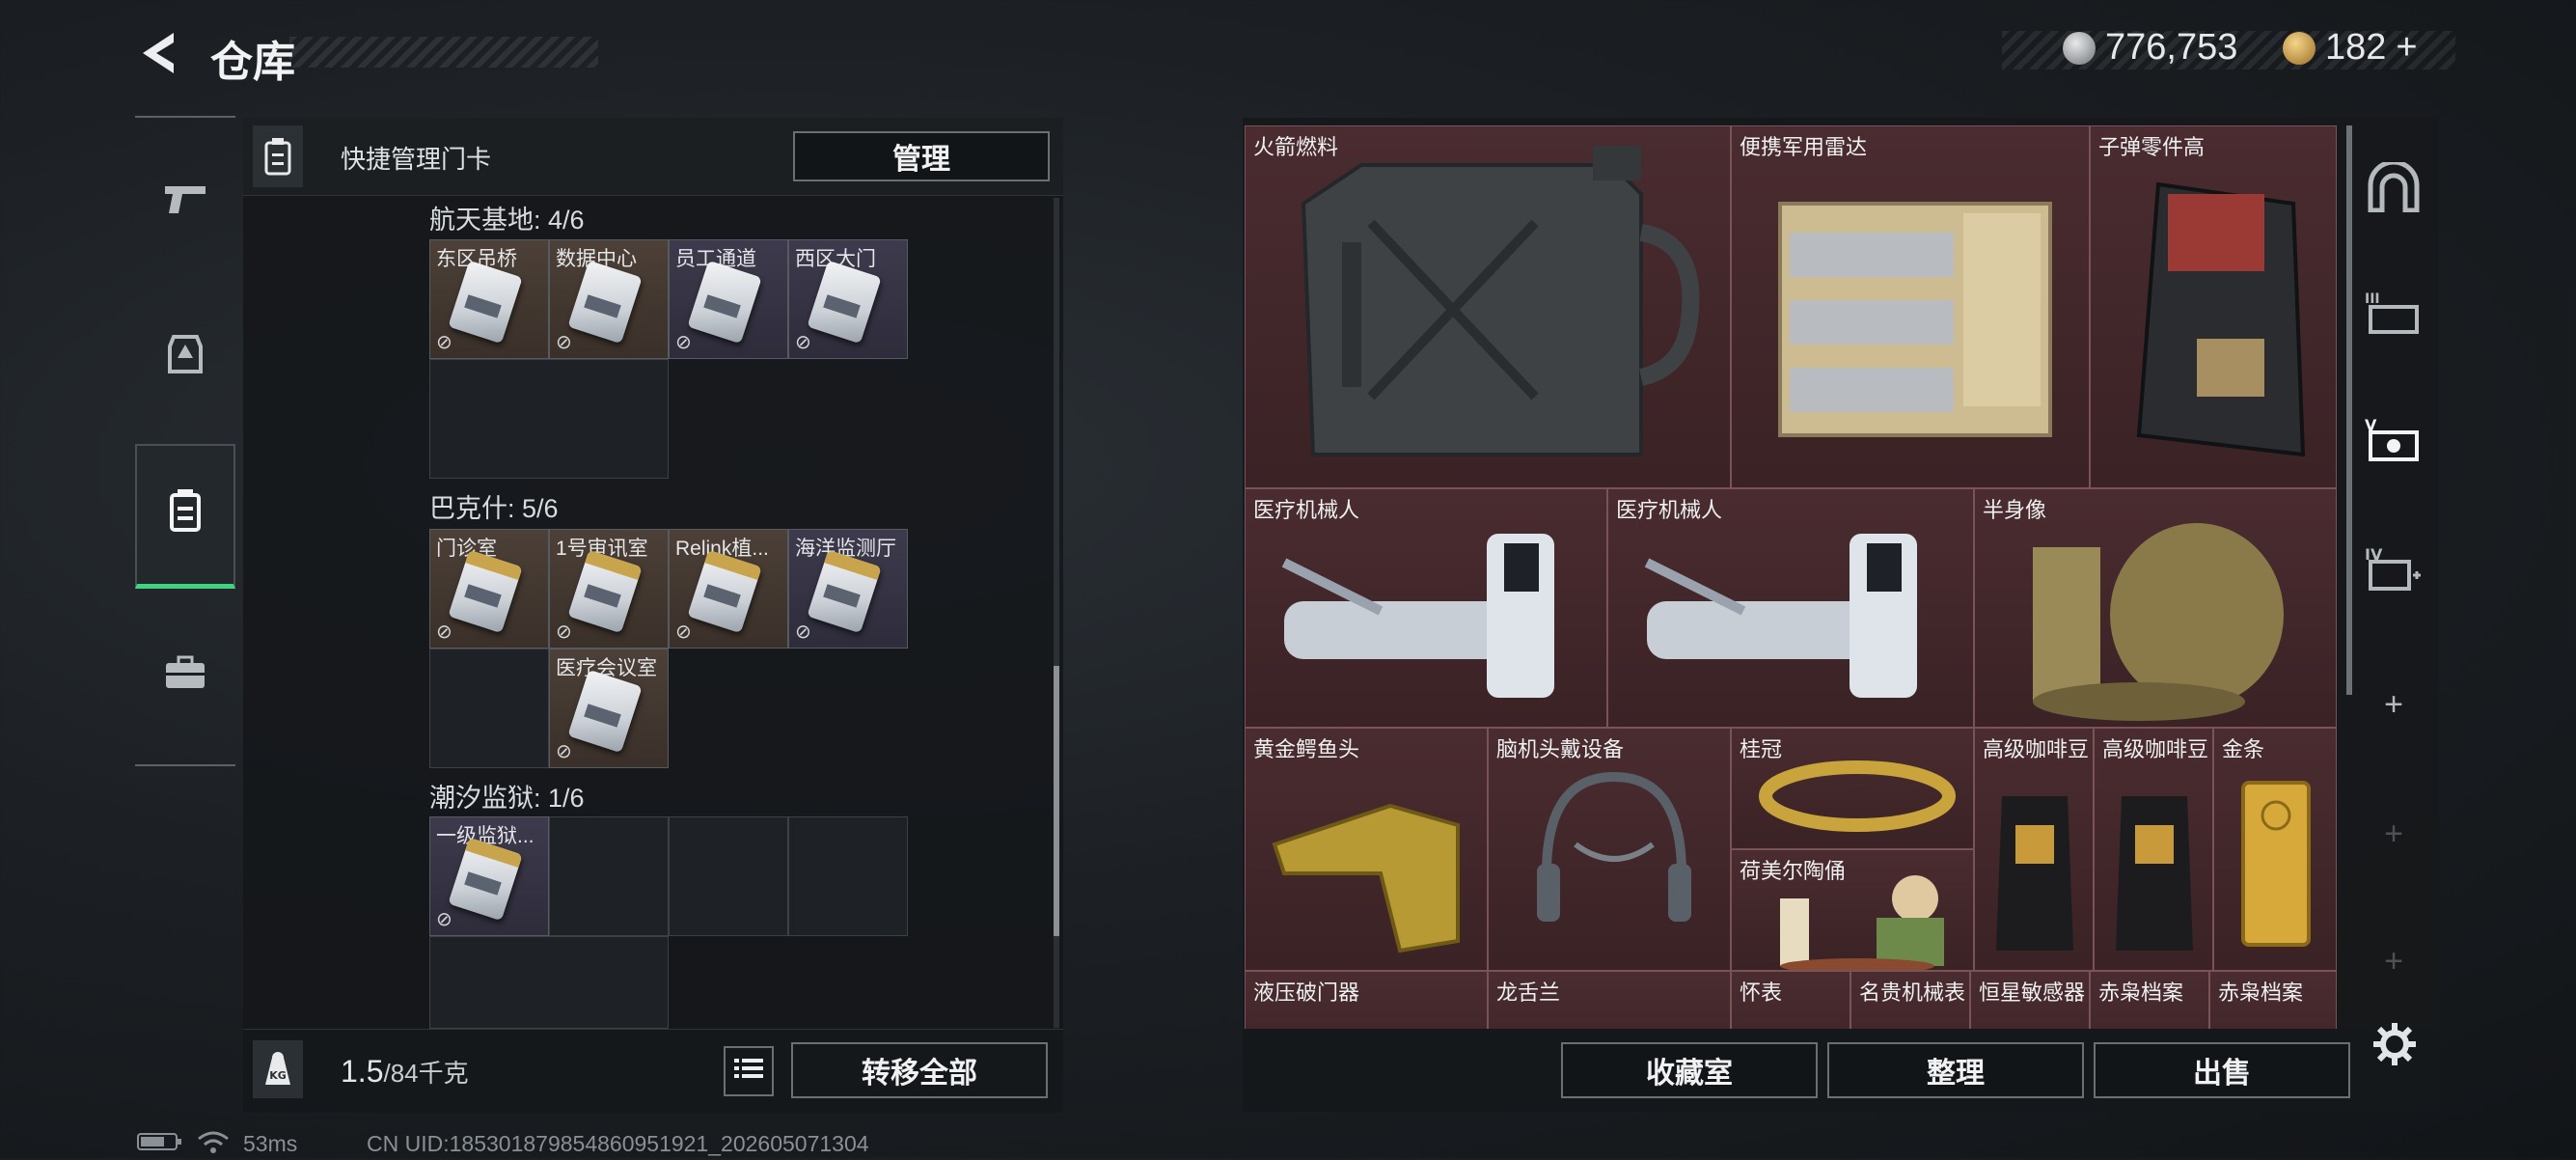  Describe the element at coordinates (489, 589) in the screenshot. I see `keycard-item: 门诊室 ⊘` at that location.